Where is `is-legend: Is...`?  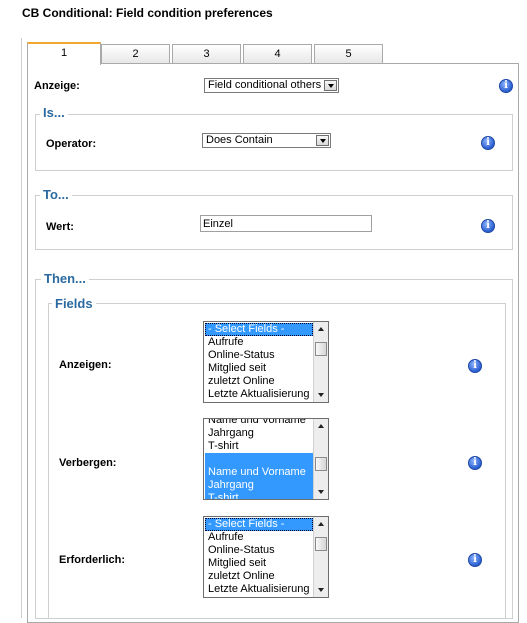 is-legend: Is... is located at coordinates (54, 112).